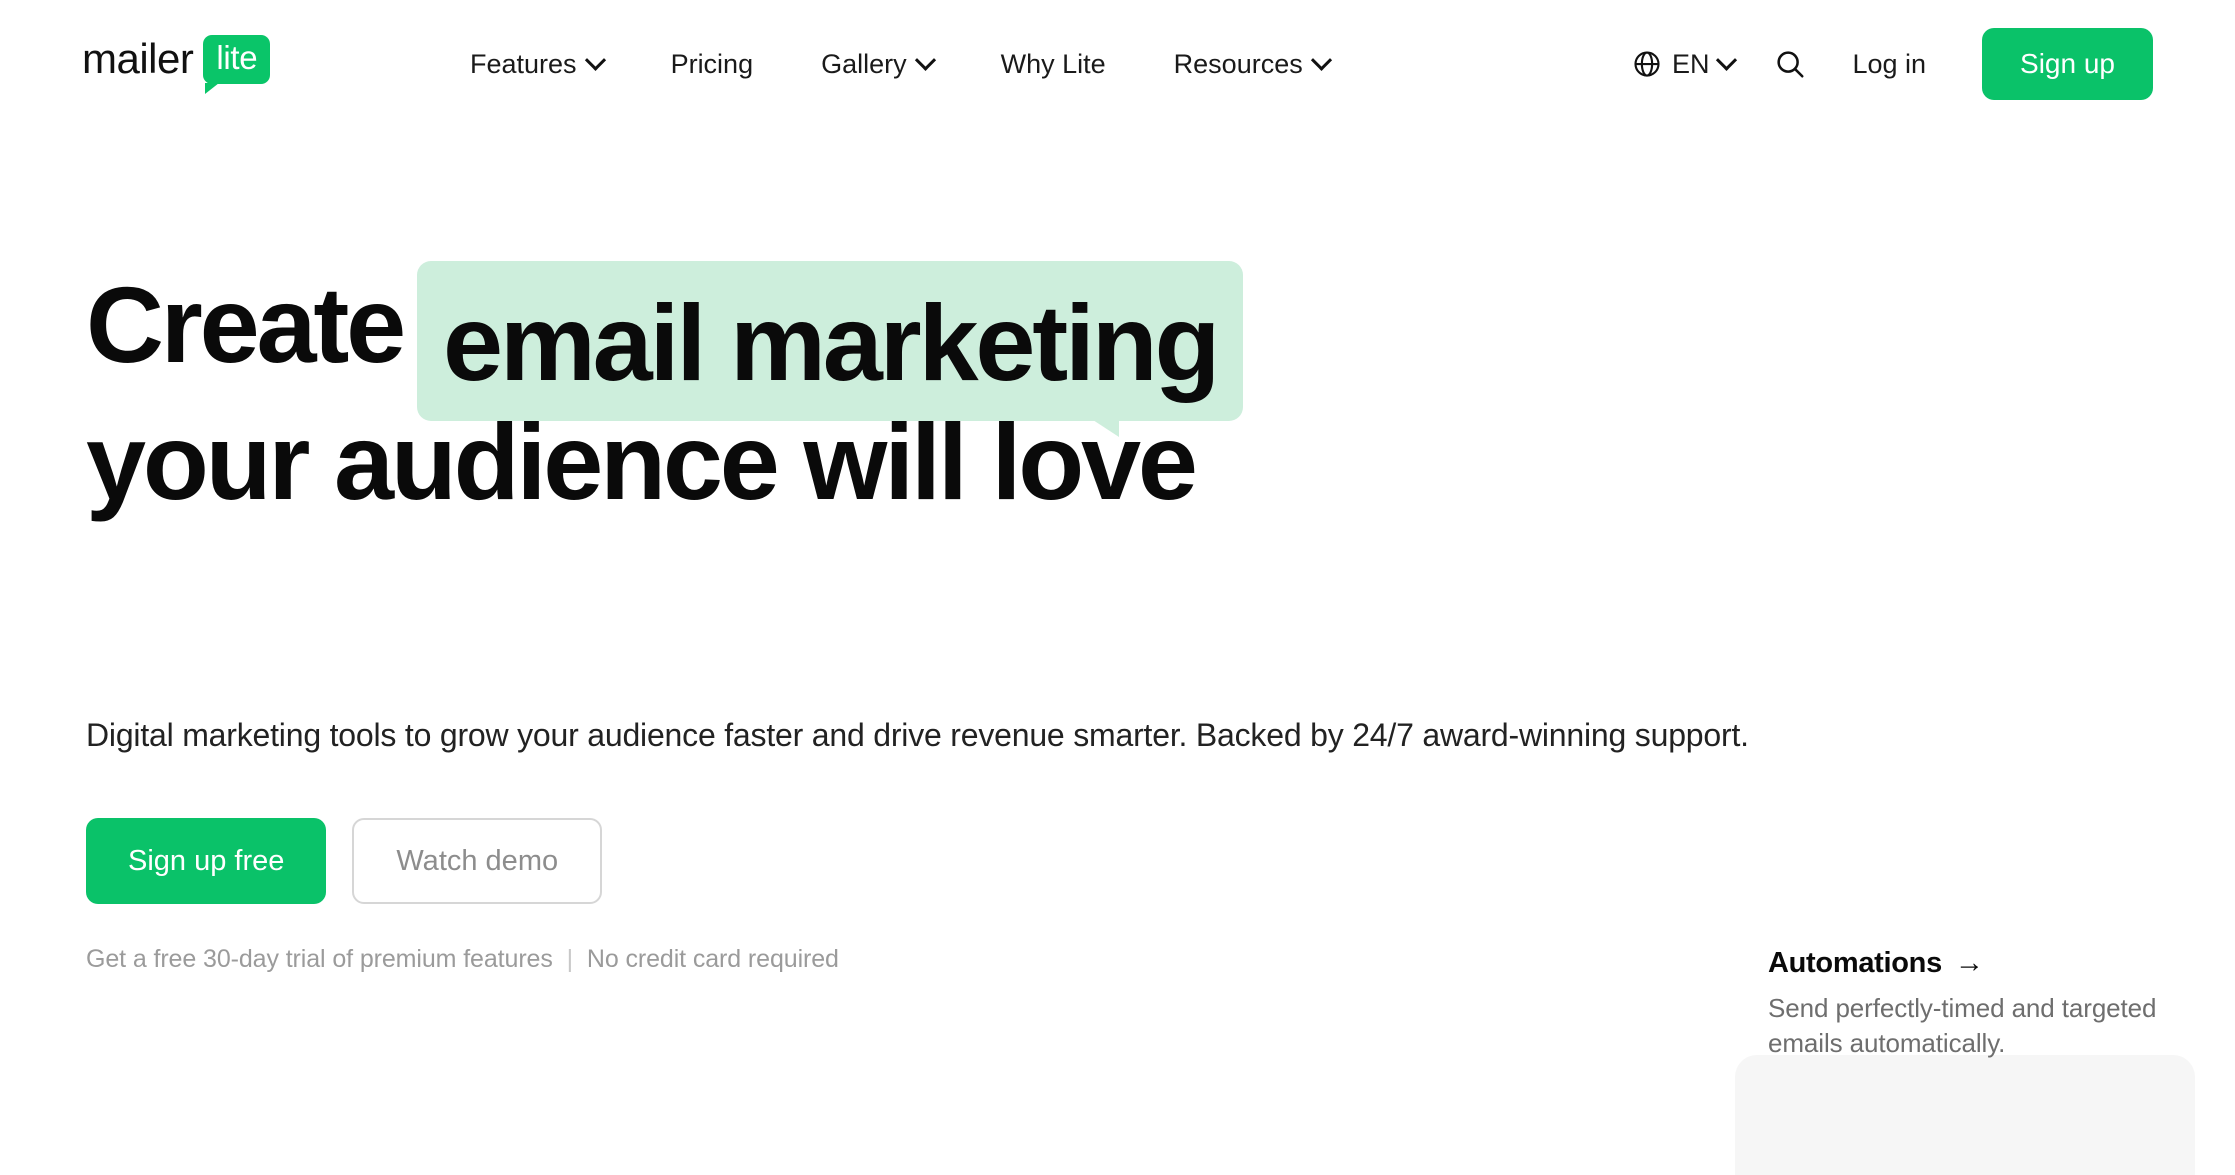  I want to click on trial-note-right: No credit card required, so click(712, 959).